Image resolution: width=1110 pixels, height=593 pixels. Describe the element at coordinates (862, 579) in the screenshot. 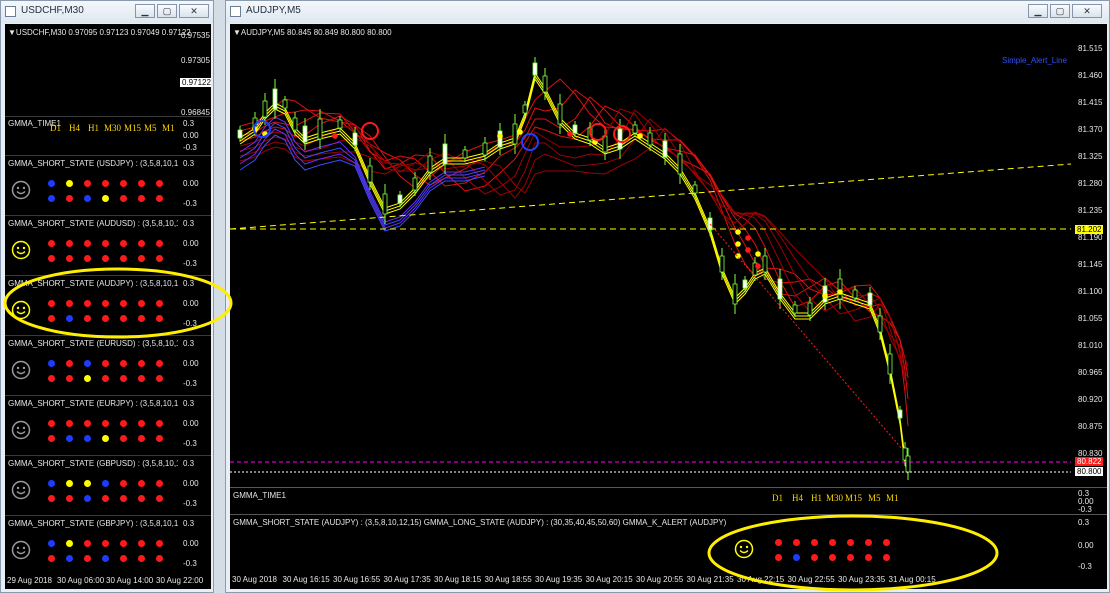

I see `time-tick: 30 Aug 23:35` at that location.